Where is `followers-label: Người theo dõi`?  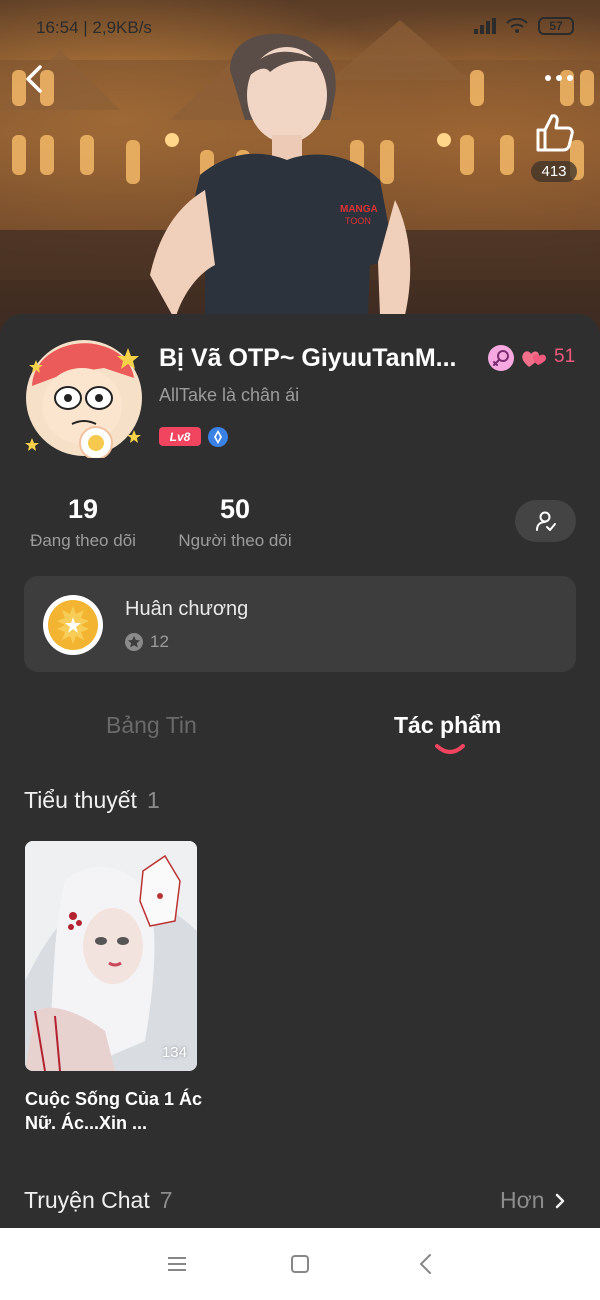 followers-label: Người theo dõi is located at coordinates (235, 540).